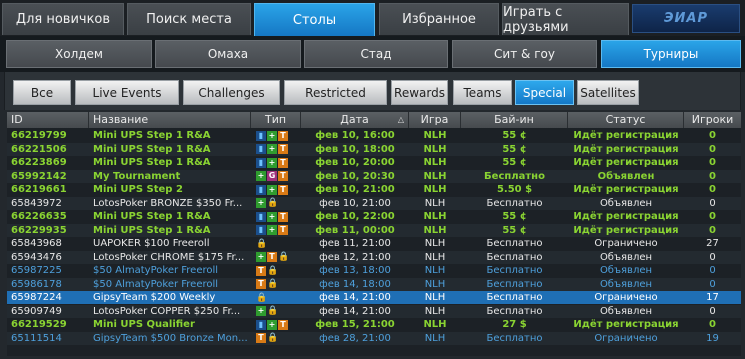  I want to click on column-header-buyin: Бай-ин, so click(514, 120).